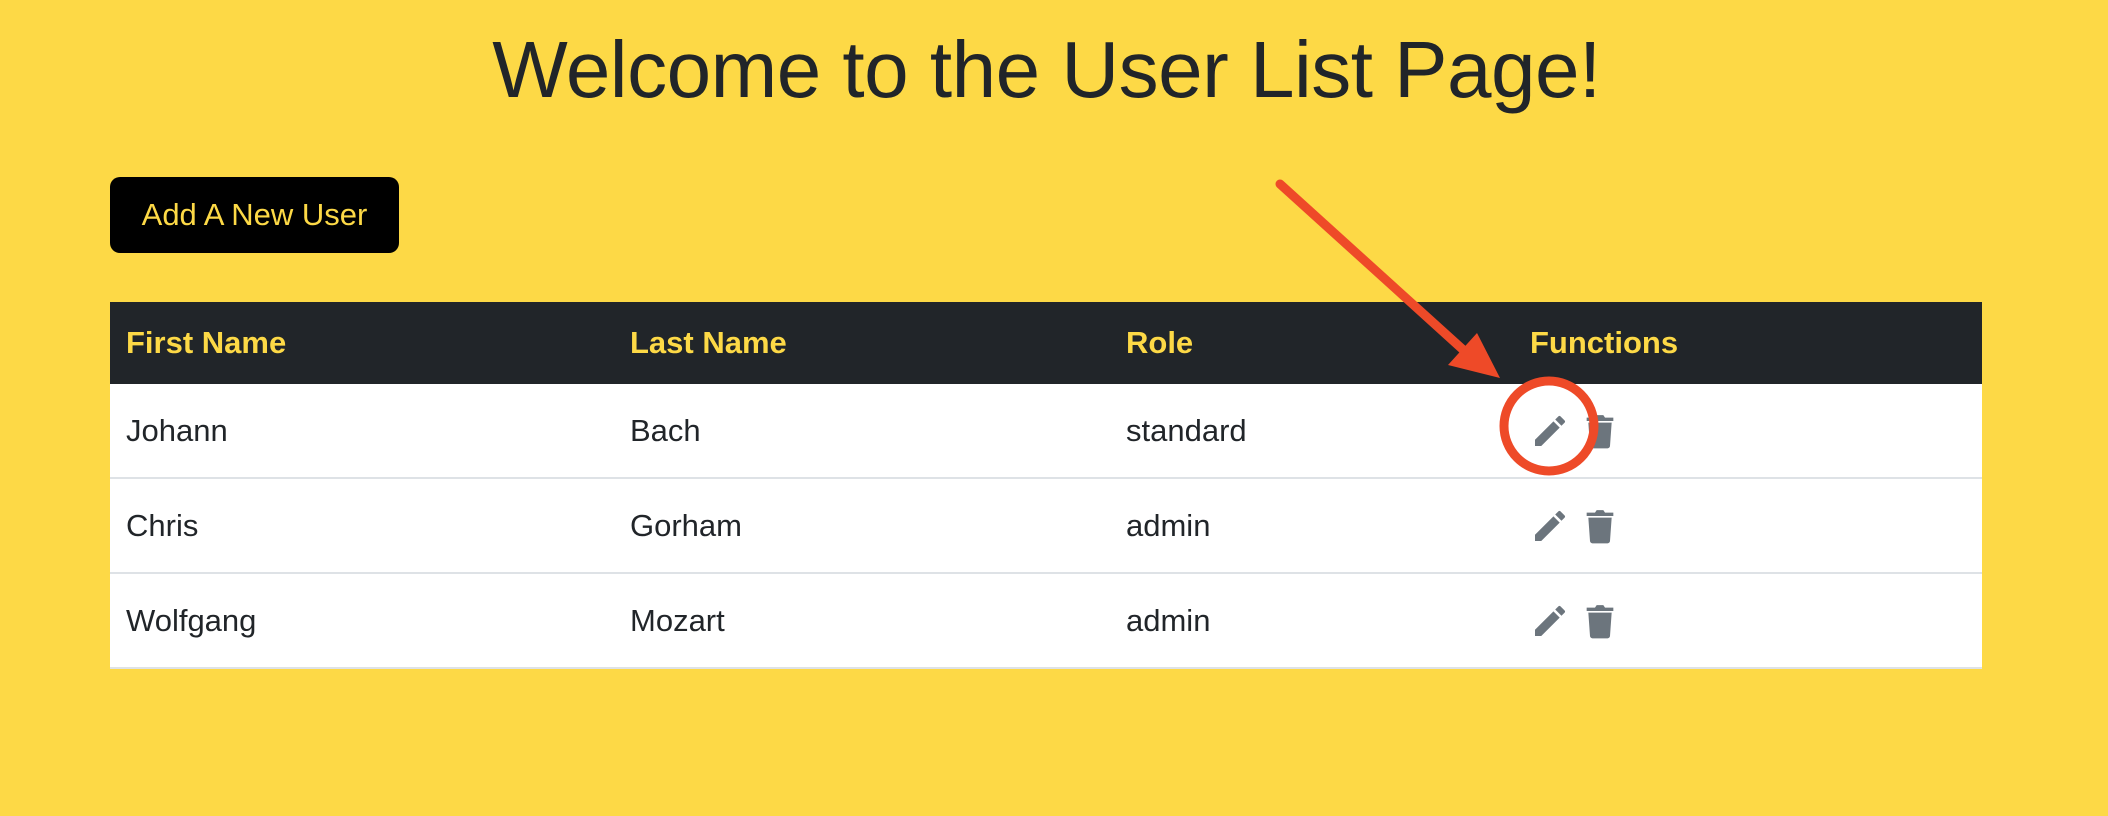 This screenshot has width=2108, height=816. Describe the element at coordinates (1160, 342) in the screenshot. I see `header-role: Role` at that location.